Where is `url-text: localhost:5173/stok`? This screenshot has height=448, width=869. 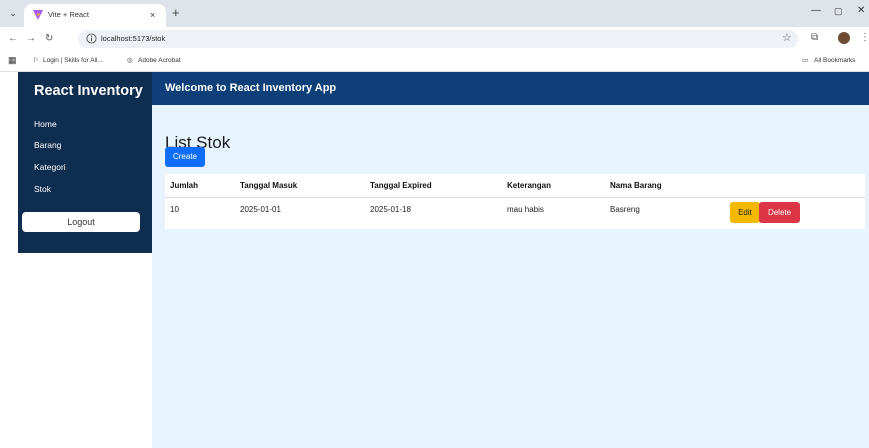
url-text: localhost:5173/stok is located at coordinates (133, 38).